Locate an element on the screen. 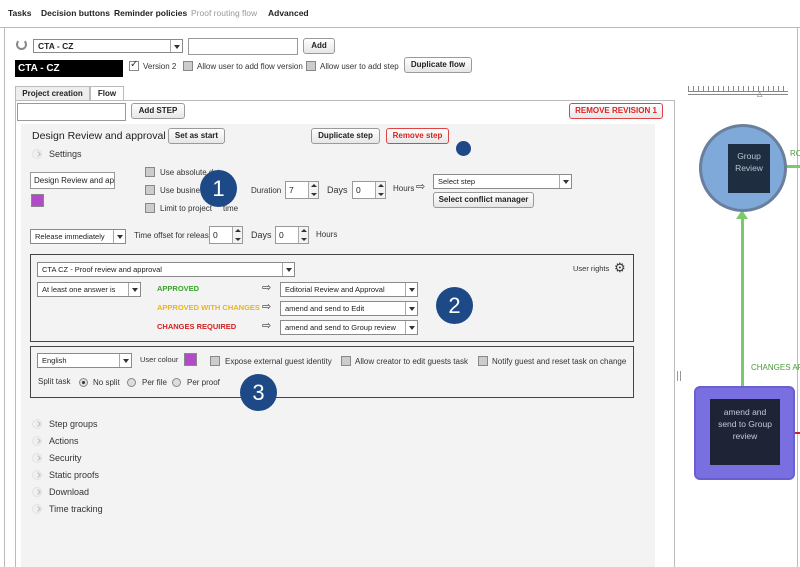  version-label: Version 2 is located at coordinates (160, 66).